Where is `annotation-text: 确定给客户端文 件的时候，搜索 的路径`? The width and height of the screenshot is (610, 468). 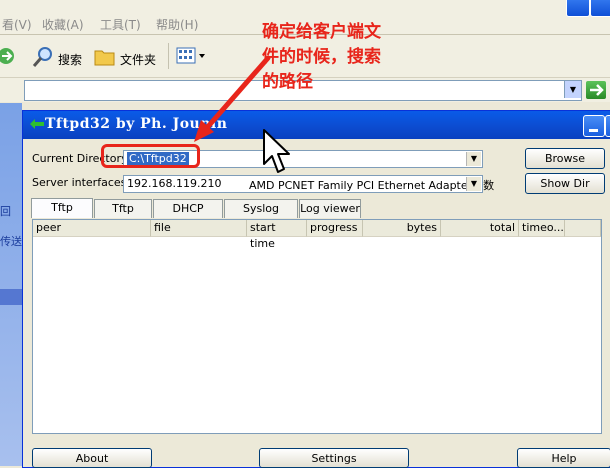
annotation-text: 确定给客户端文 件的时候，搜索 的路径 is located at coordinates (337, 57).